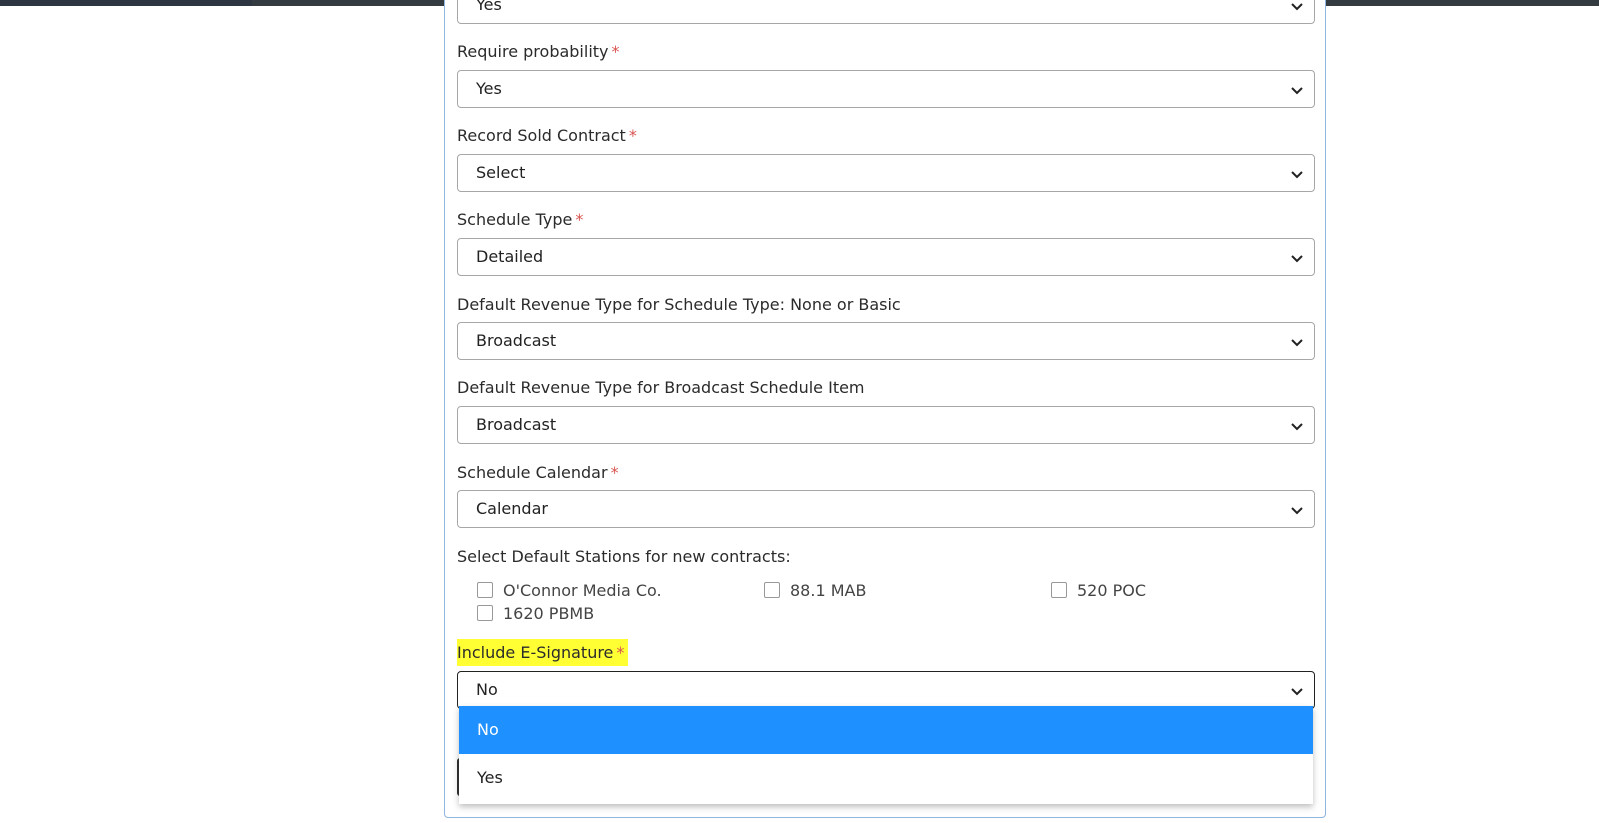  I want to click on require-probability-select: Yes, so click(886, 89).